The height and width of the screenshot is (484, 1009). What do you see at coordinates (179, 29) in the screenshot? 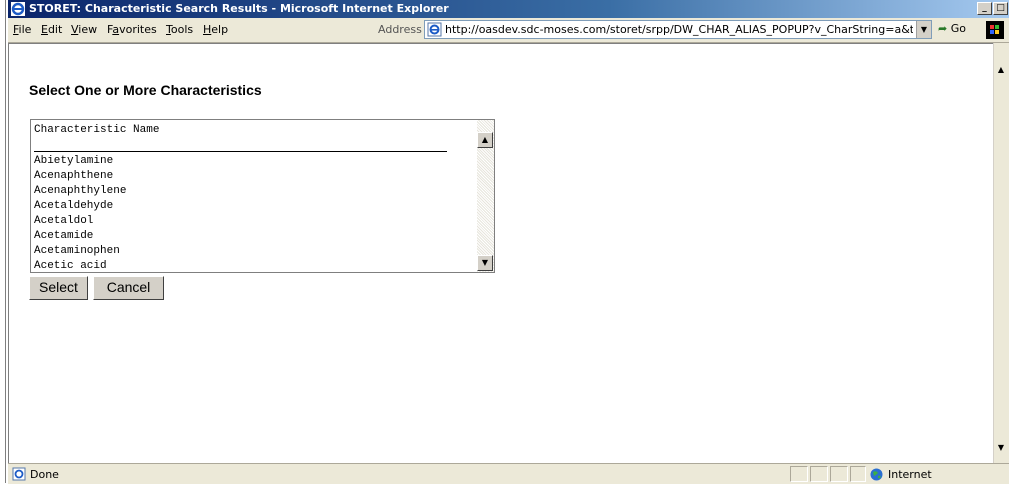
I see `menu-tools: Tools` at bounding box center [179, 29].